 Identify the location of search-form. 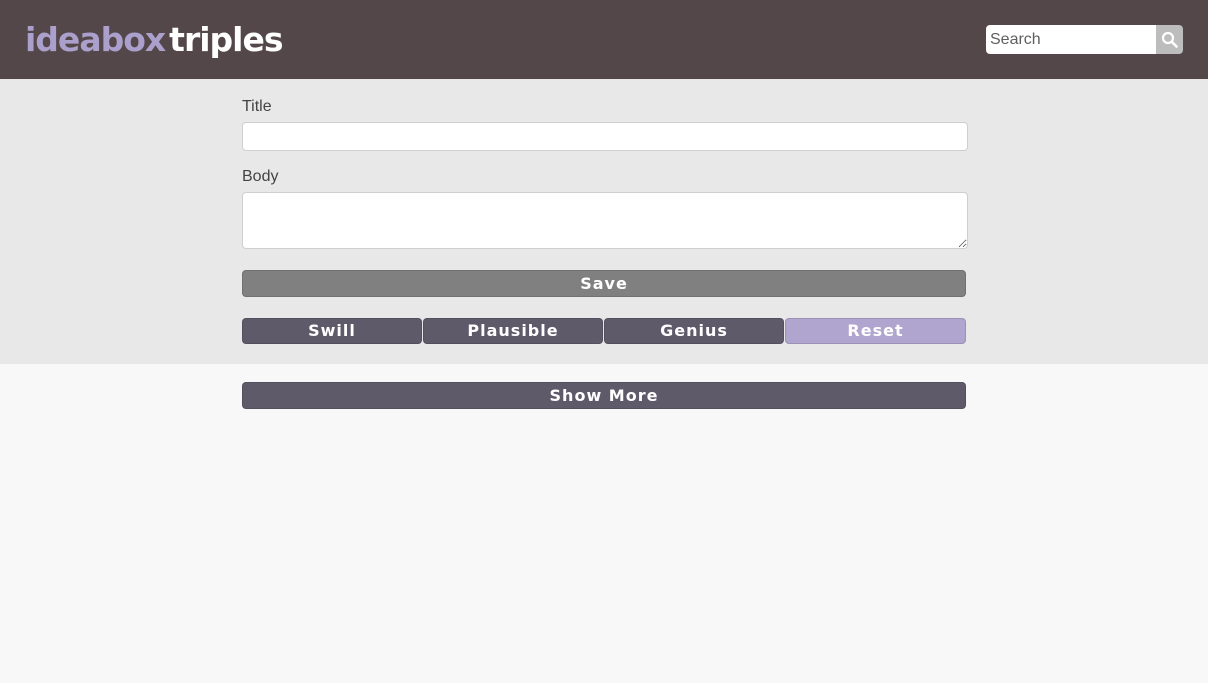
(1084, 39).